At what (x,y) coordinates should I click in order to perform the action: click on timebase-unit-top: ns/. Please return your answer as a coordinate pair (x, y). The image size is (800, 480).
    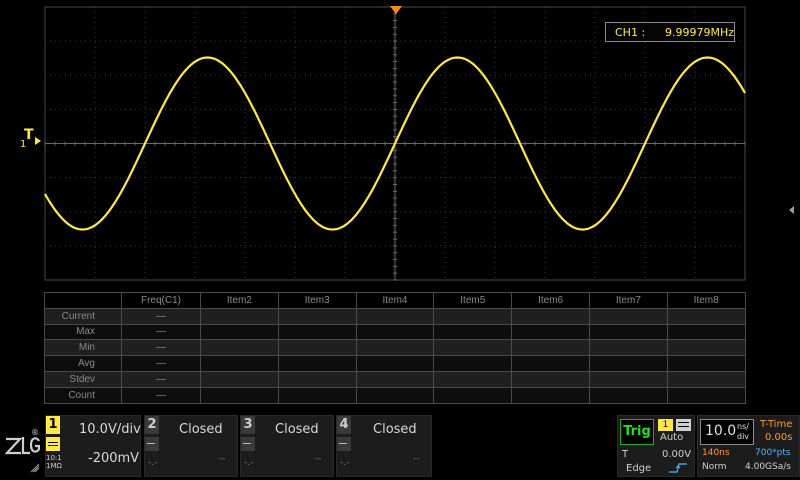
    Looking at the image, I should click on (743, 426).